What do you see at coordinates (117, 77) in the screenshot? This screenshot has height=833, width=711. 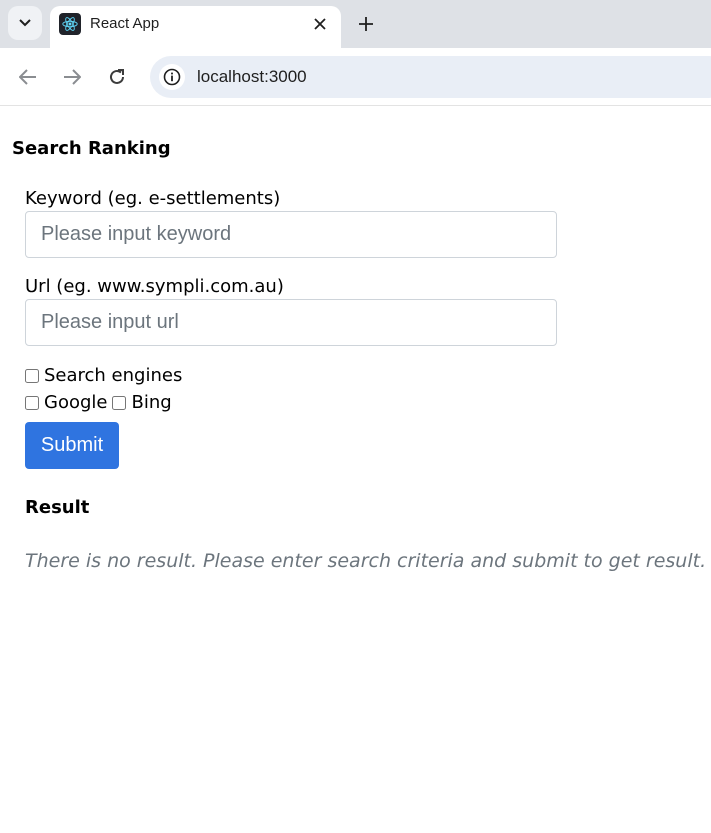 I see `reload-icon` at bounding box center [117, 77].